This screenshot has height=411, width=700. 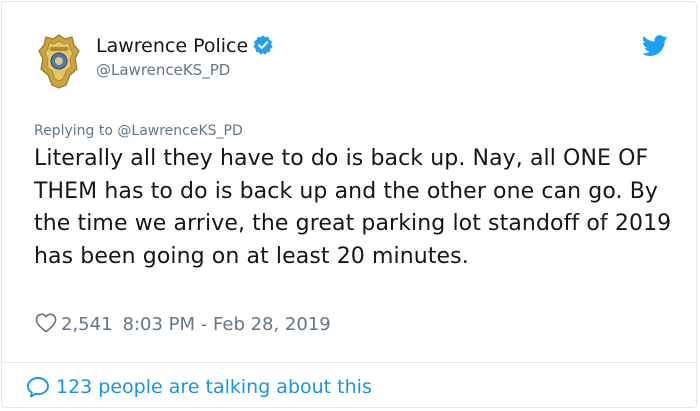 I want to click on police-badge-icon, so click(x=59, y=61).